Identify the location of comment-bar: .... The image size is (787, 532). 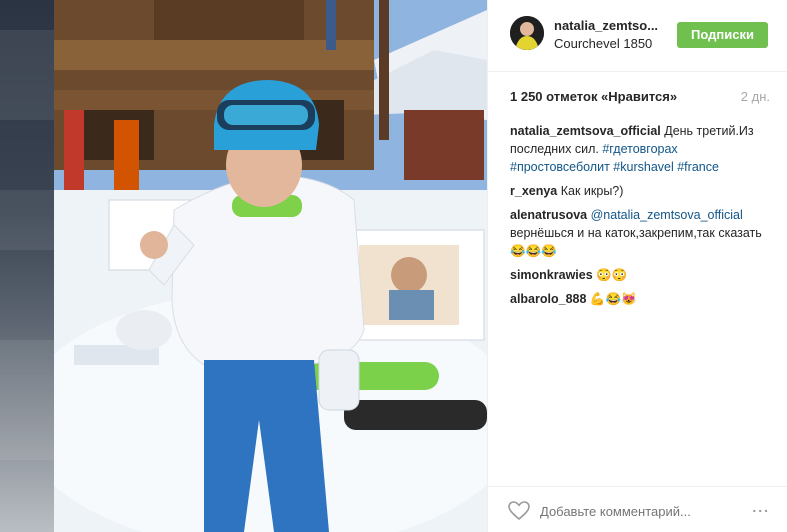
(637, 509).